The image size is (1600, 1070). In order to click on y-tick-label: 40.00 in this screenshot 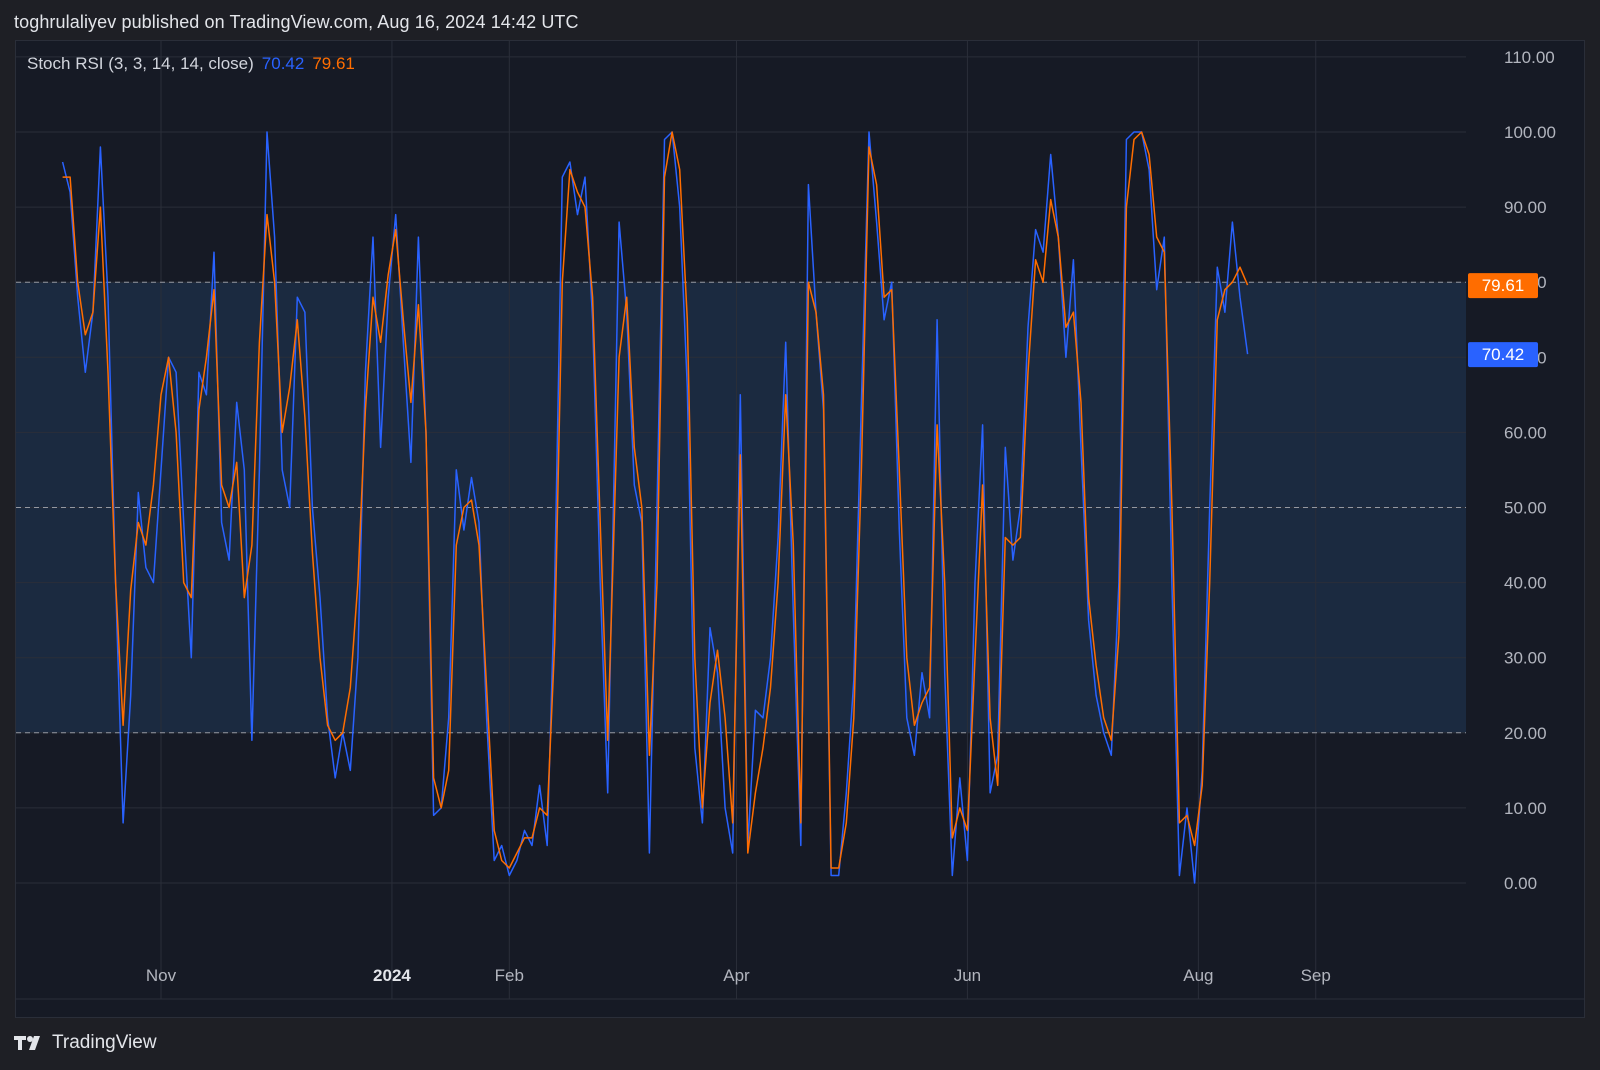, I will do `click(1525, 583)`.